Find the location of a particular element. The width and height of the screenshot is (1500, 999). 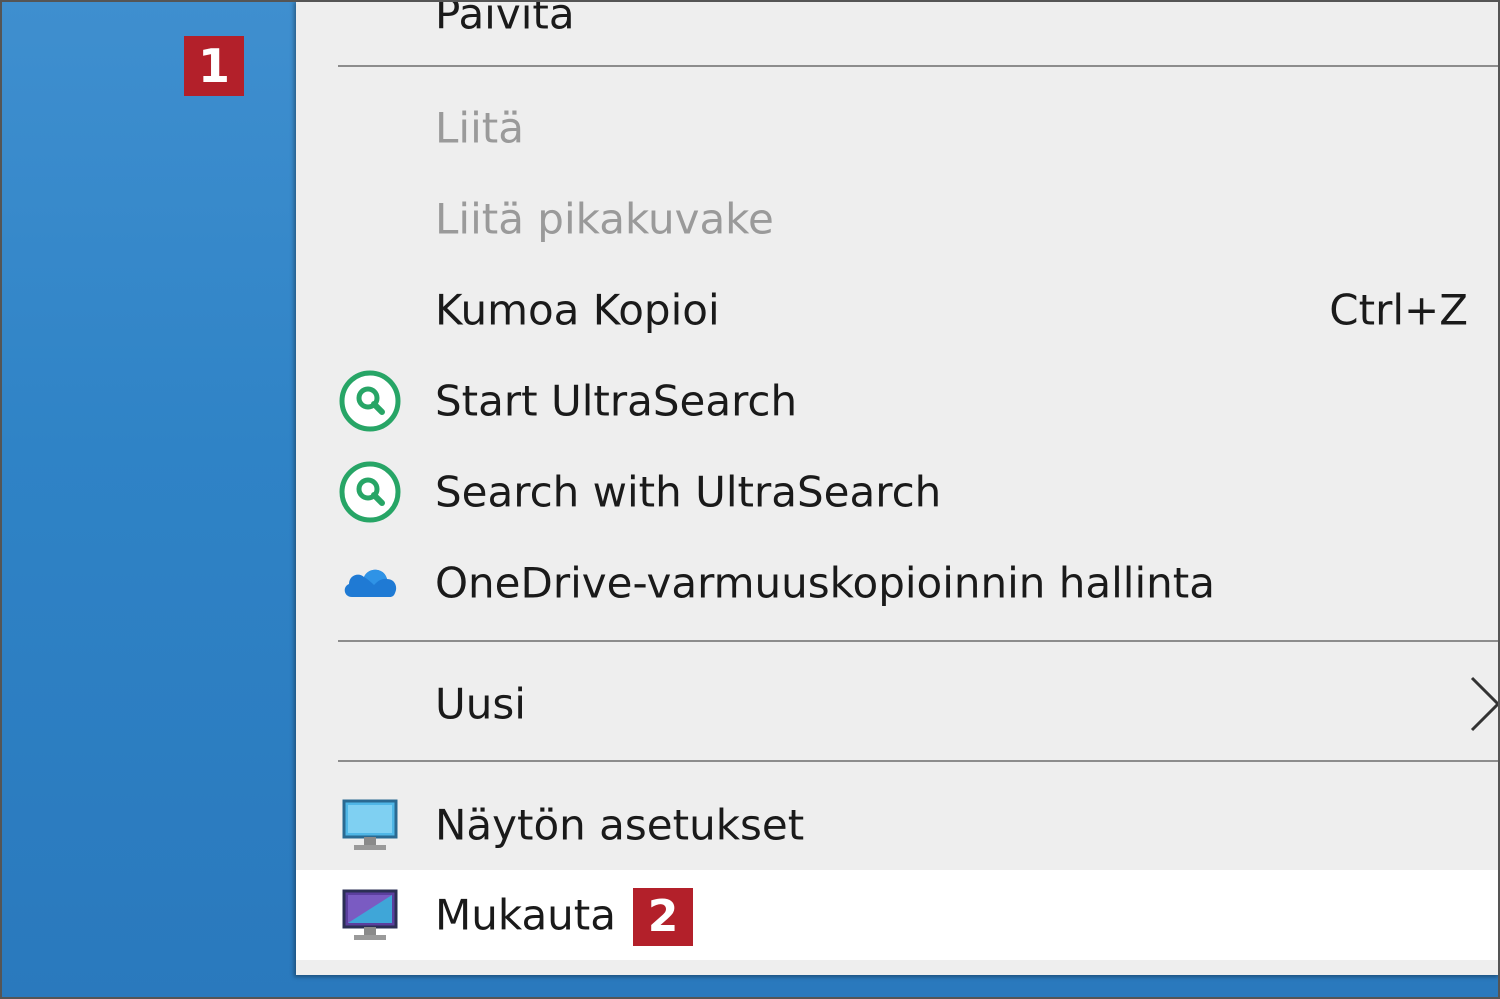

menu-item-label: Uusi is located at coordinates (480, 704).